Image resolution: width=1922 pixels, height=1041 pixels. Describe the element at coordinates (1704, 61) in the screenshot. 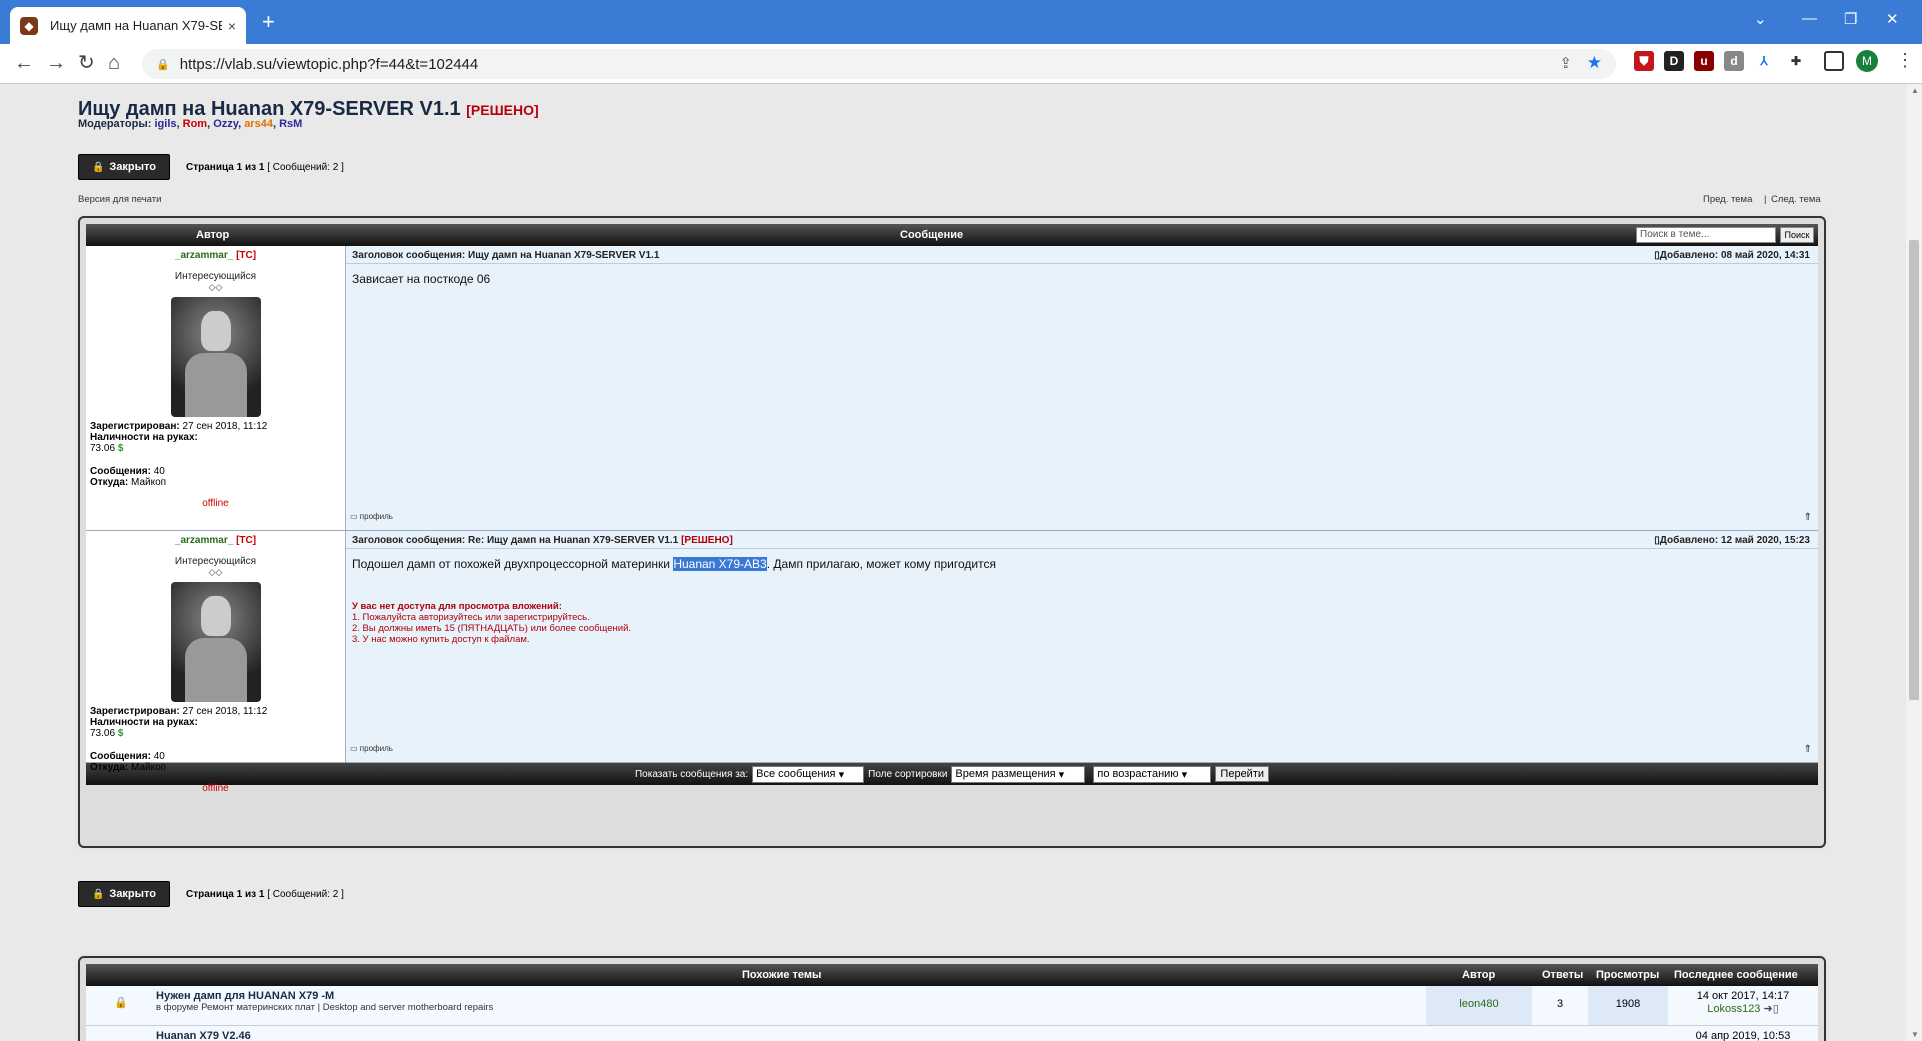

I see `ublock-extension-icon: u` at that location.